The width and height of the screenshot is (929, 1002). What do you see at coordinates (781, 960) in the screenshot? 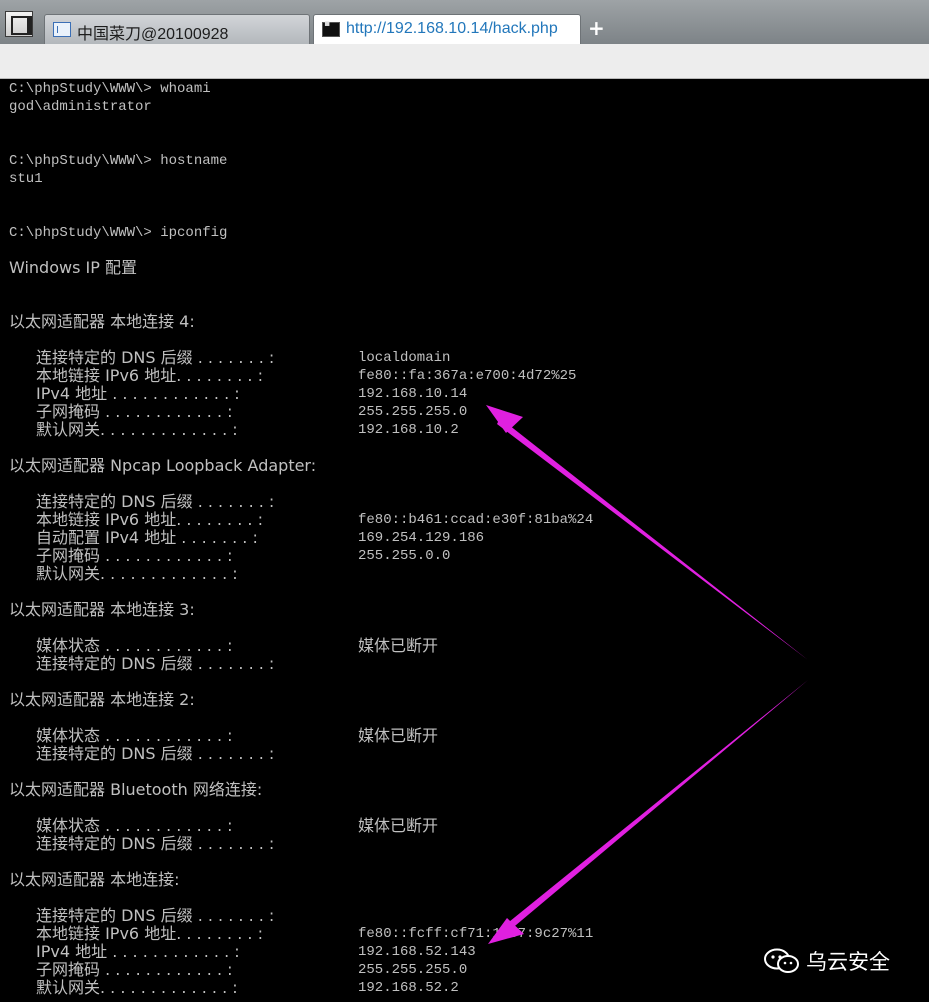
I see `wechat-icon` at bounding box center [781, 960].